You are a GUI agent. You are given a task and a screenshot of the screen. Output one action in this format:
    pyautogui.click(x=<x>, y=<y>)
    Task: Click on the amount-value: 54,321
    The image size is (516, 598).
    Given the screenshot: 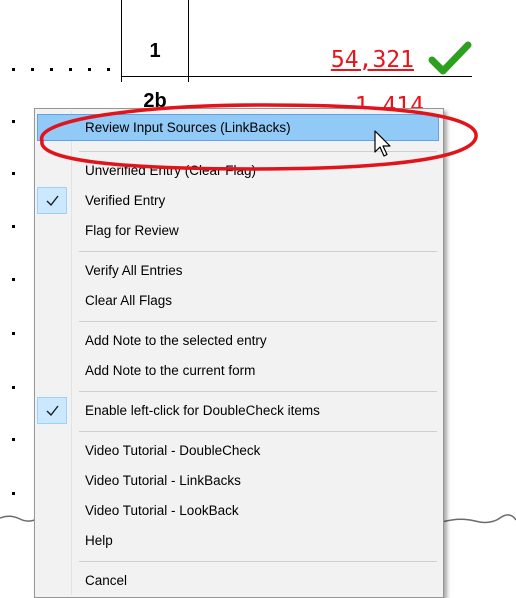 What is the action you would take?
    pyautogui.click(x=352, y=60)
    